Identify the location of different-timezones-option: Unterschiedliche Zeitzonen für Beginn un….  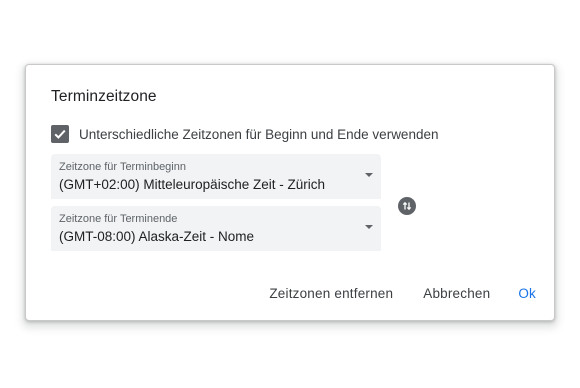
(244, 134).